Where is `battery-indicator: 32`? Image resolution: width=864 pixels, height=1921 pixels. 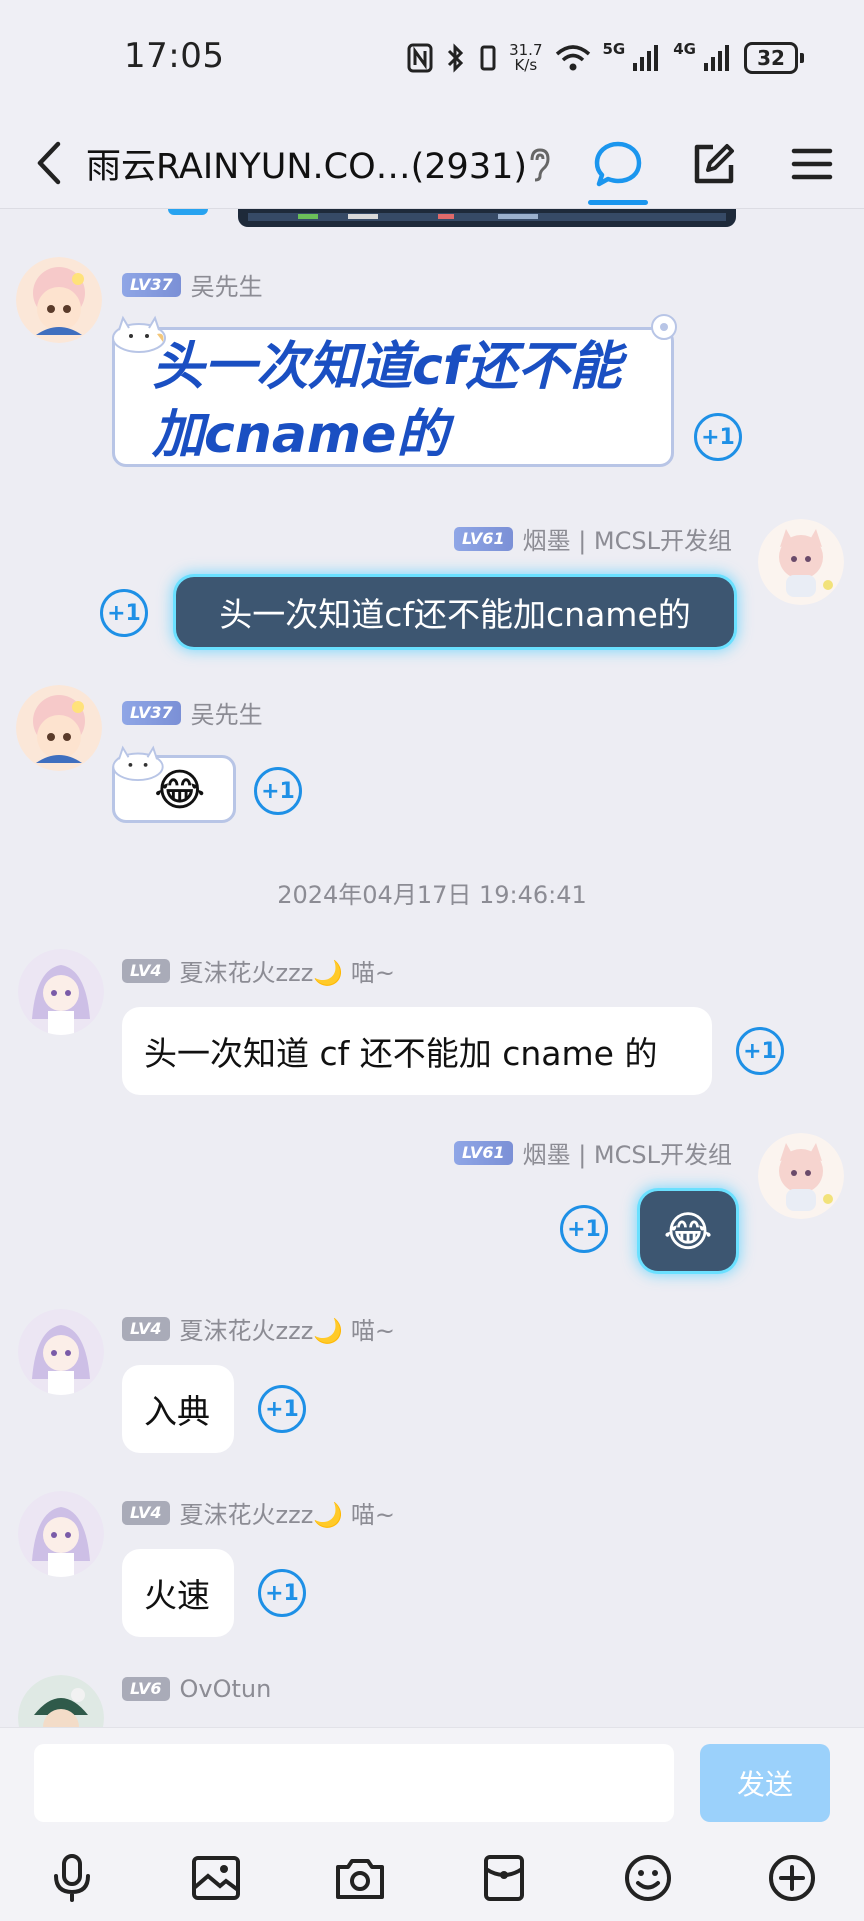
battery-indicator: 32 is located at coordinates (774, 58).